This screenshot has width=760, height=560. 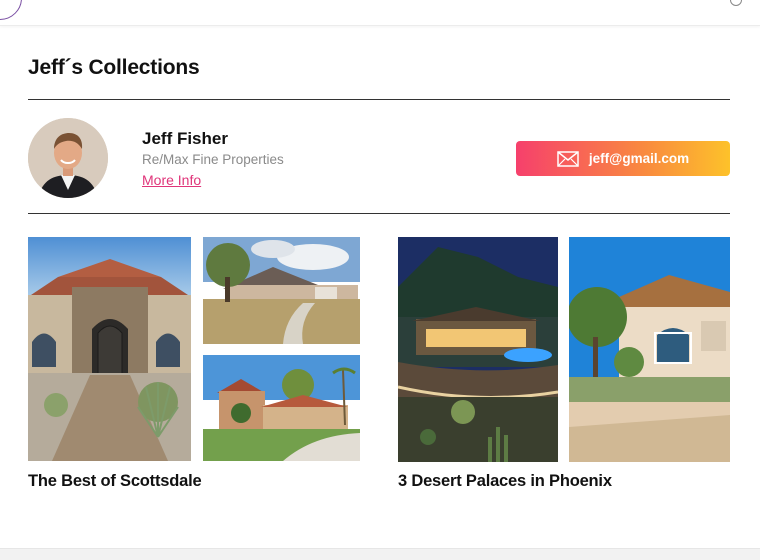 What do you see at coordinates (114, 67) in the screenshot?
I see `page-title: Jeff´s Collections` at bounding box center [114, 67].